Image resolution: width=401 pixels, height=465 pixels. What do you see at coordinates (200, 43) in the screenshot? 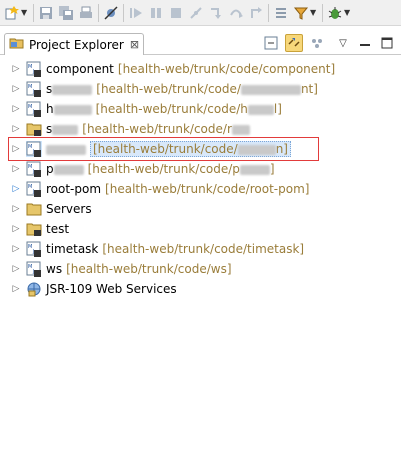
I see `view-tab-bar: Project Explorer ⊠ ▽` at bounding box center [200, 43].